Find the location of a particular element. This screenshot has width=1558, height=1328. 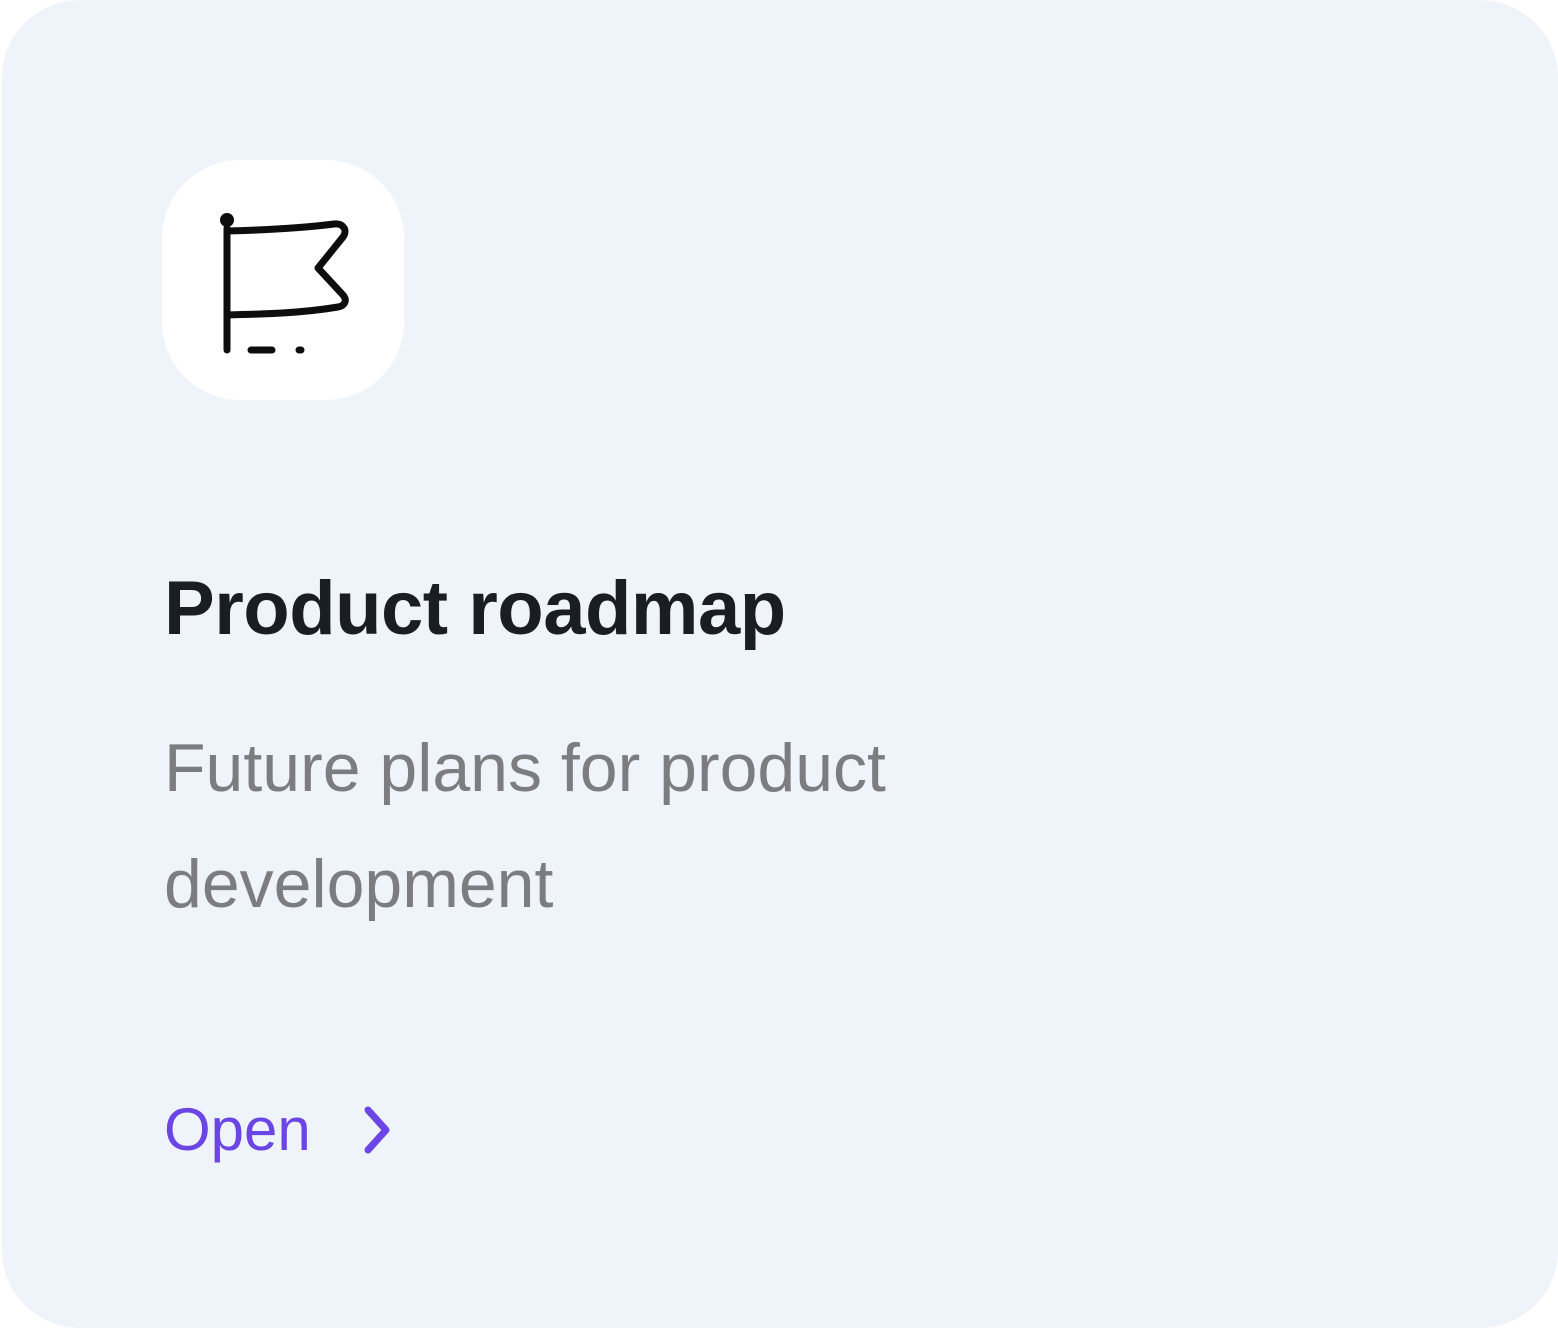

icon-tile is located at coordinates (283, 280).